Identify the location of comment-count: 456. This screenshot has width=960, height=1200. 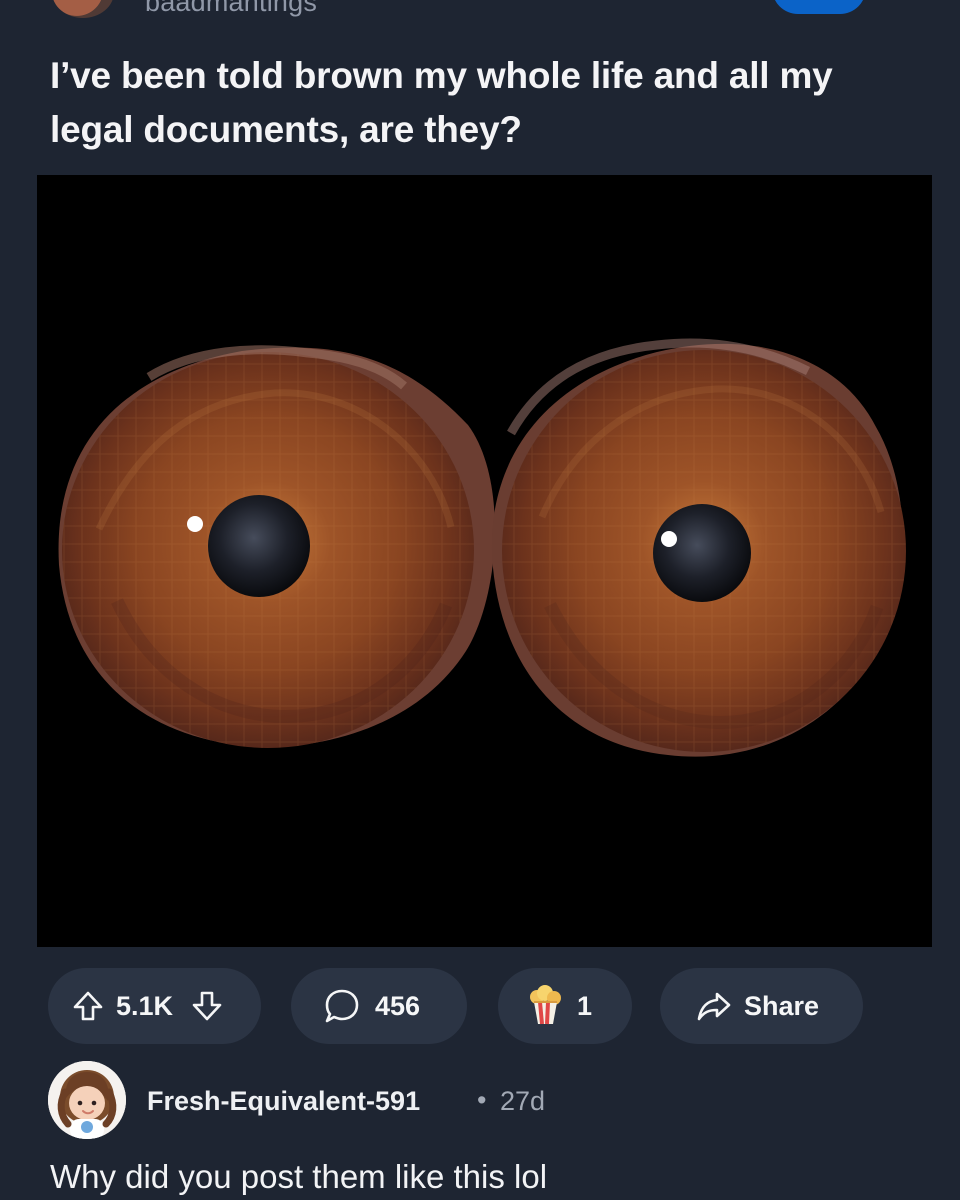
(398, 1005).